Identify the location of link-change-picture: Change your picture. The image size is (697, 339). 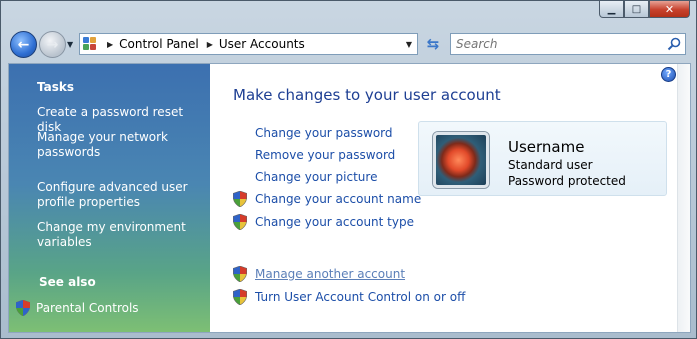
(316, 177).